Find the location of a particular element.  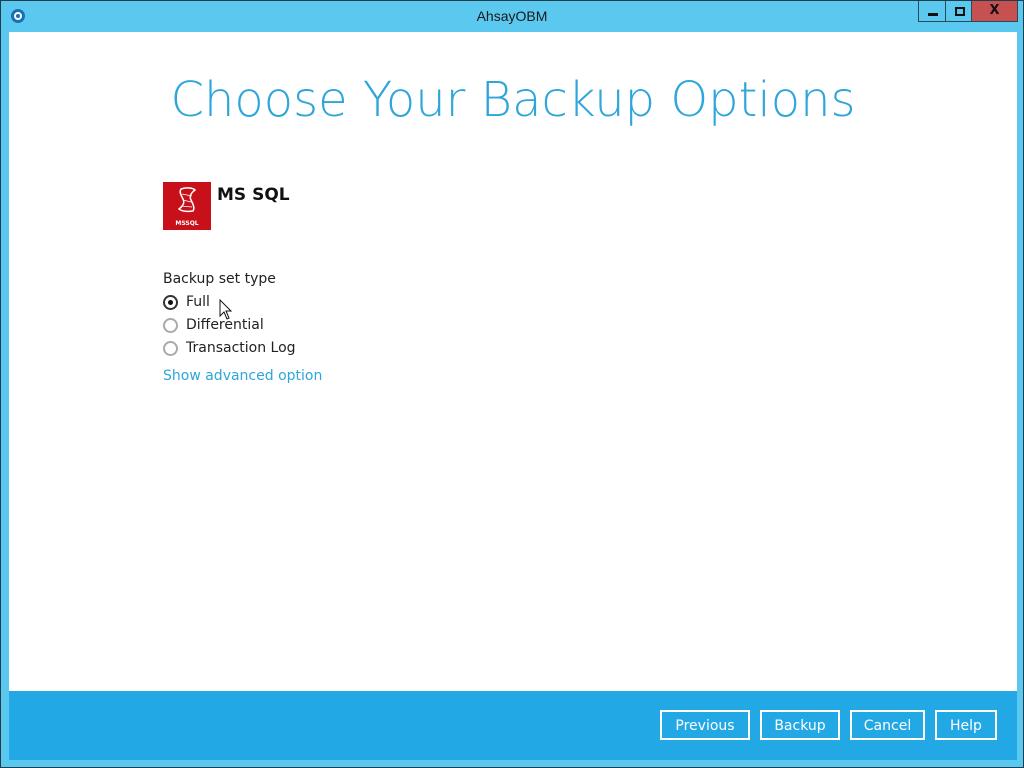

product-name: MS SQL is located at coordinates (253, 195).